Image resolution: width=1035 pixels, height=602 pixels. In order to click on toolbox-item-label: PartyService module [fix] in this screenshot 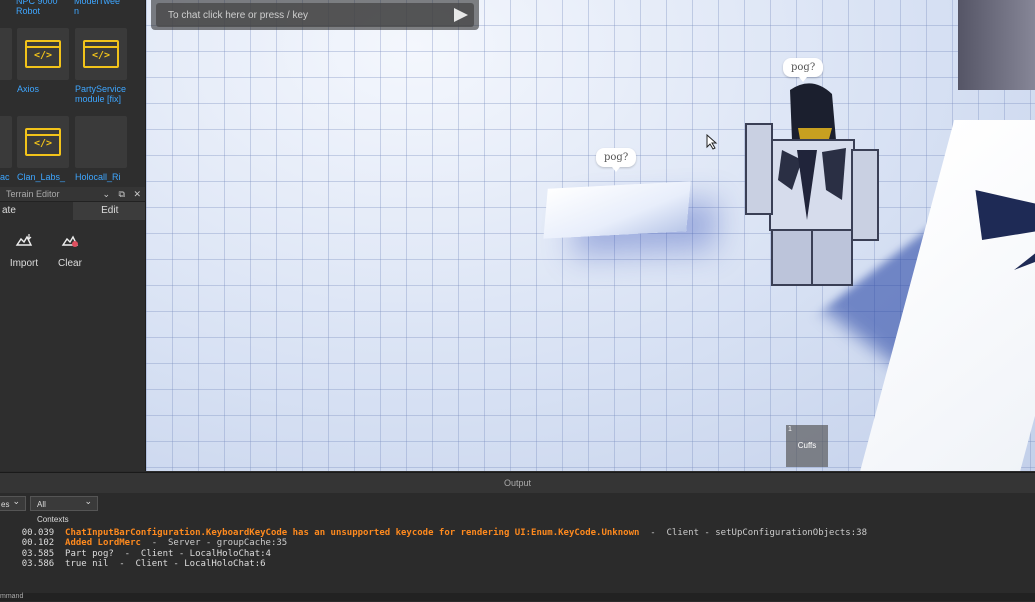, I will do `click(101, 94)`.